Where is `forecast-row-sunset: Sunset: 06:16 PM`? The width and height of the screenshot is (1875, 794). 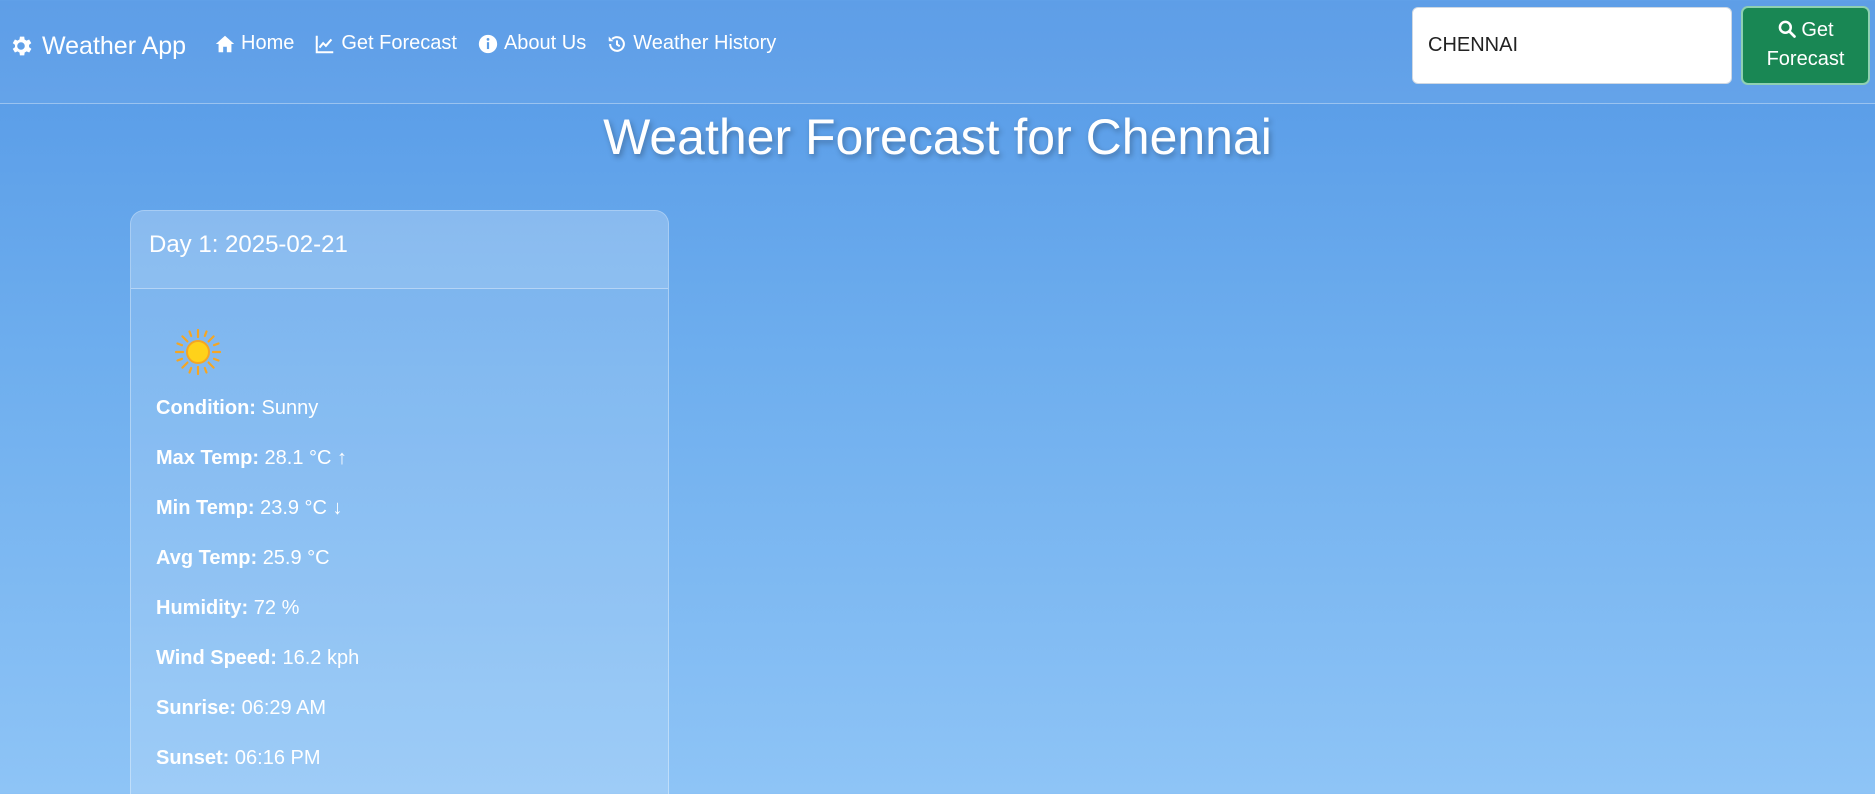 forecast-row-sunset: Sunset: 06:16 PM is located at coordinates (399, 758).